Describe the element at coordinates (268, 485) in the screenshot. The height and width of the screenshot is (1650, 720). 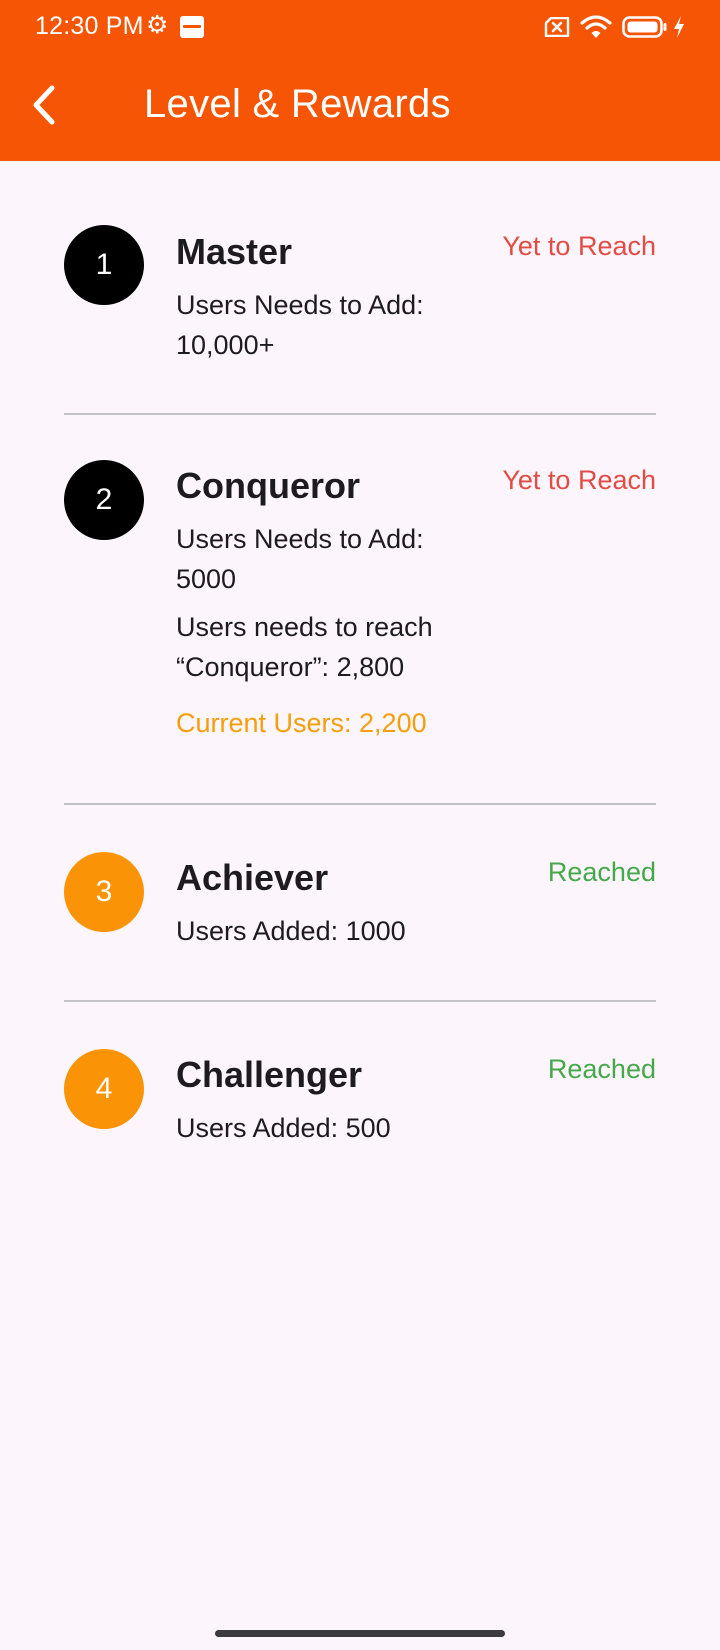
I see `level-name: Conqueror` at that location.